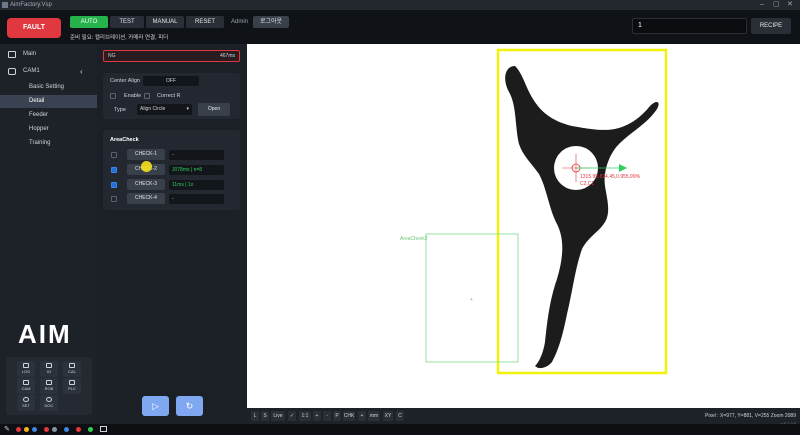  Describe the element at coordinates (26, 386) in the screenshot. I see `tool-cam-button: CAM` at that location.